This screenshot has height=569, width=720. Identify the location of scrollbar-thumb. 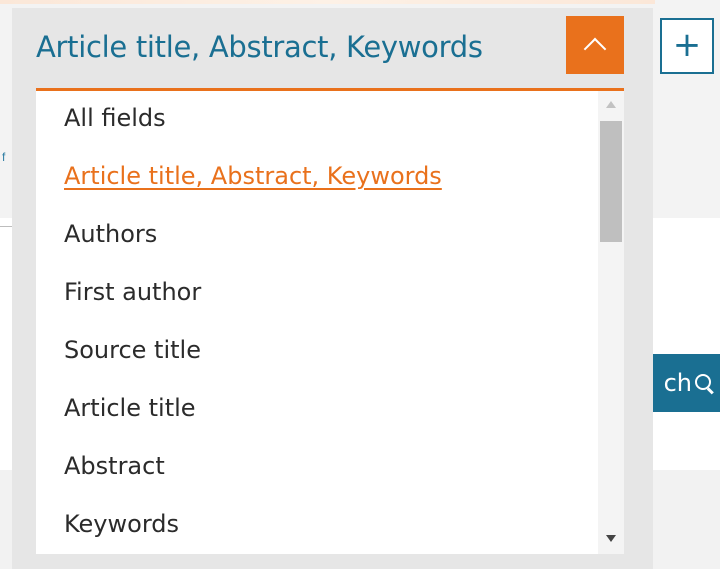
(611, 181).